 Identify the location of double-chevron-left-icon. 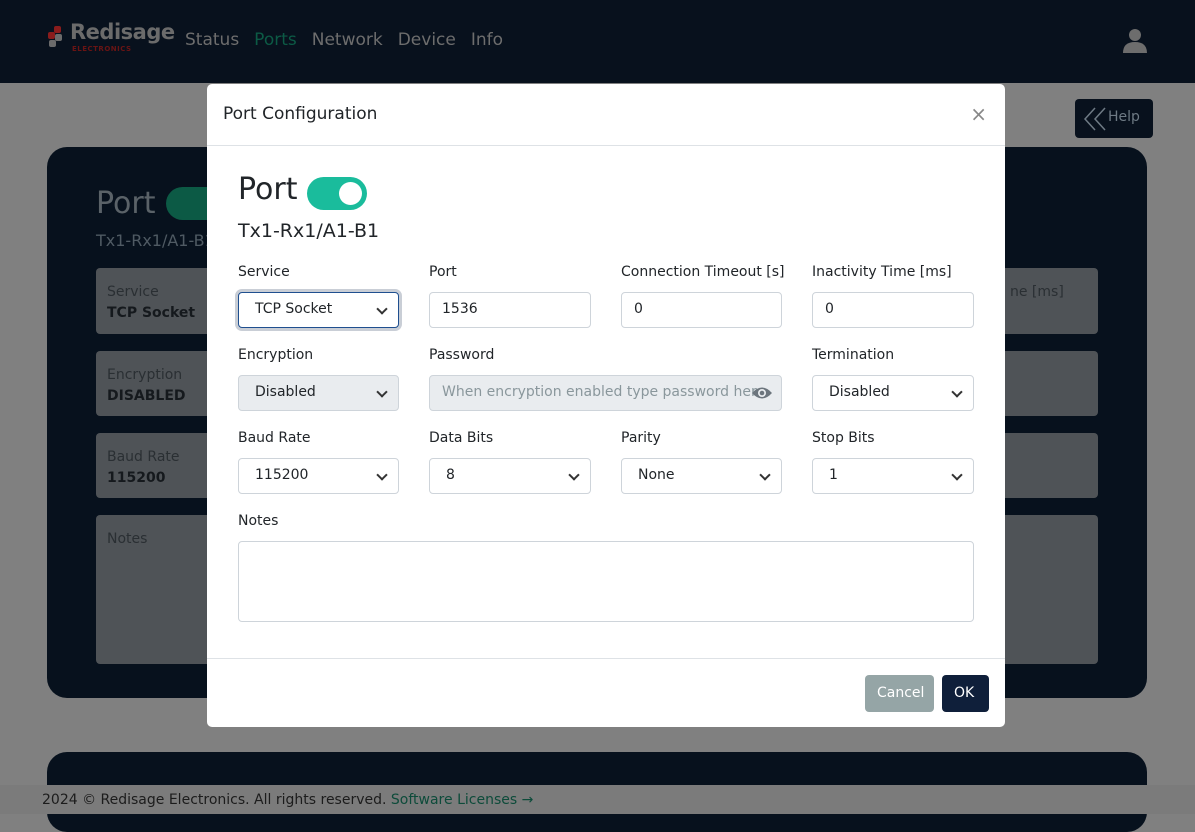
(1094, 119).